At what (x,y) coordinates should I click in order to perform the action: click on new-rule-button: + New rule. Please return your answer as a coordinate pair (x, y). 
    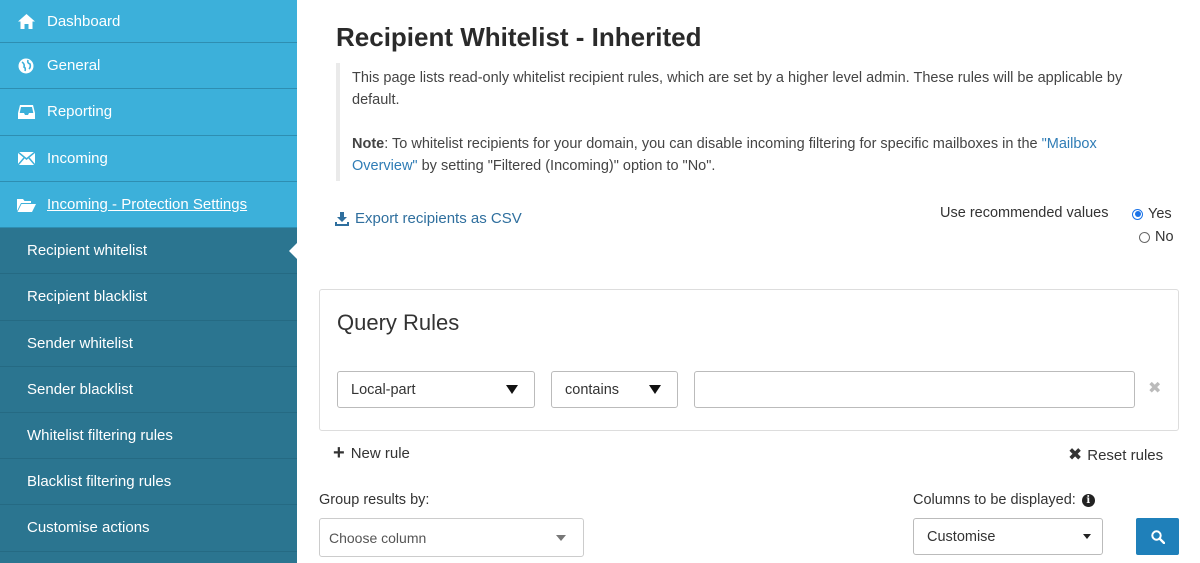
    Looking at the image, I should click on (371, 453).